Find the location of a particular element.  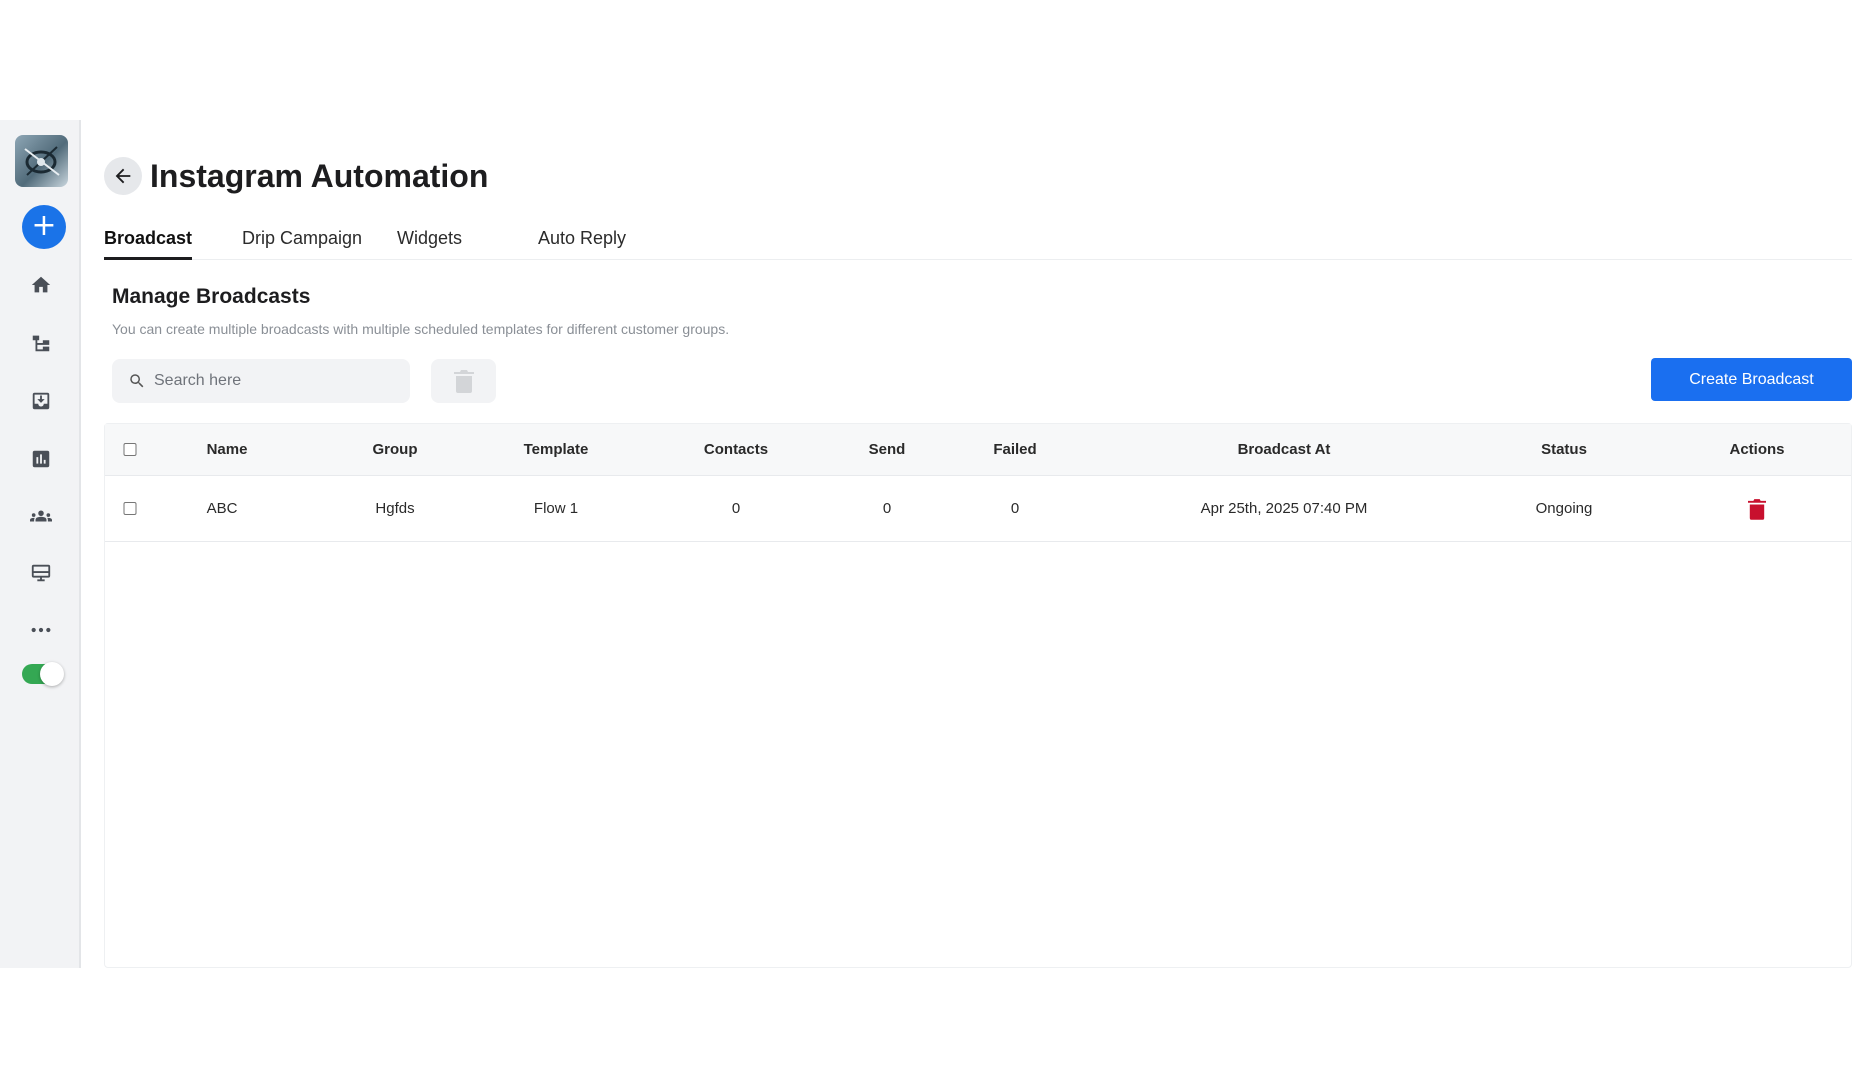

more-icon is located at coordinates (41, 630).